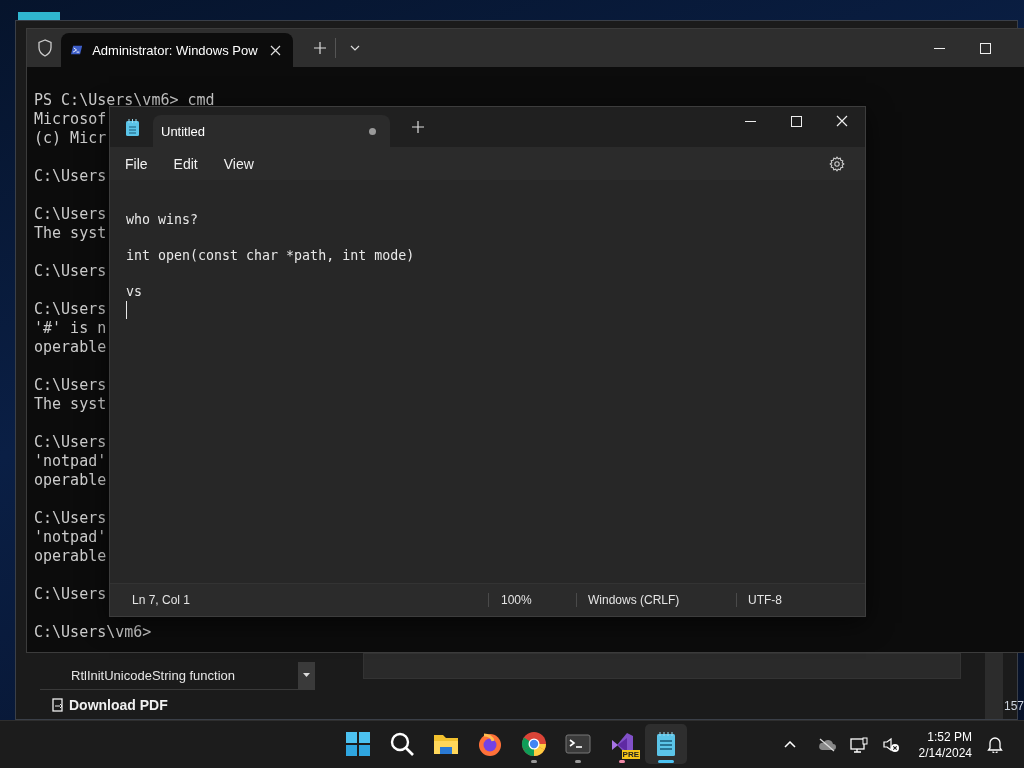 The height and width of the screenshot is (768, 1024). Describe the element at coordinates (70, 138) in the screenshot. I see `terminal-line: (c) Micr` at that location.